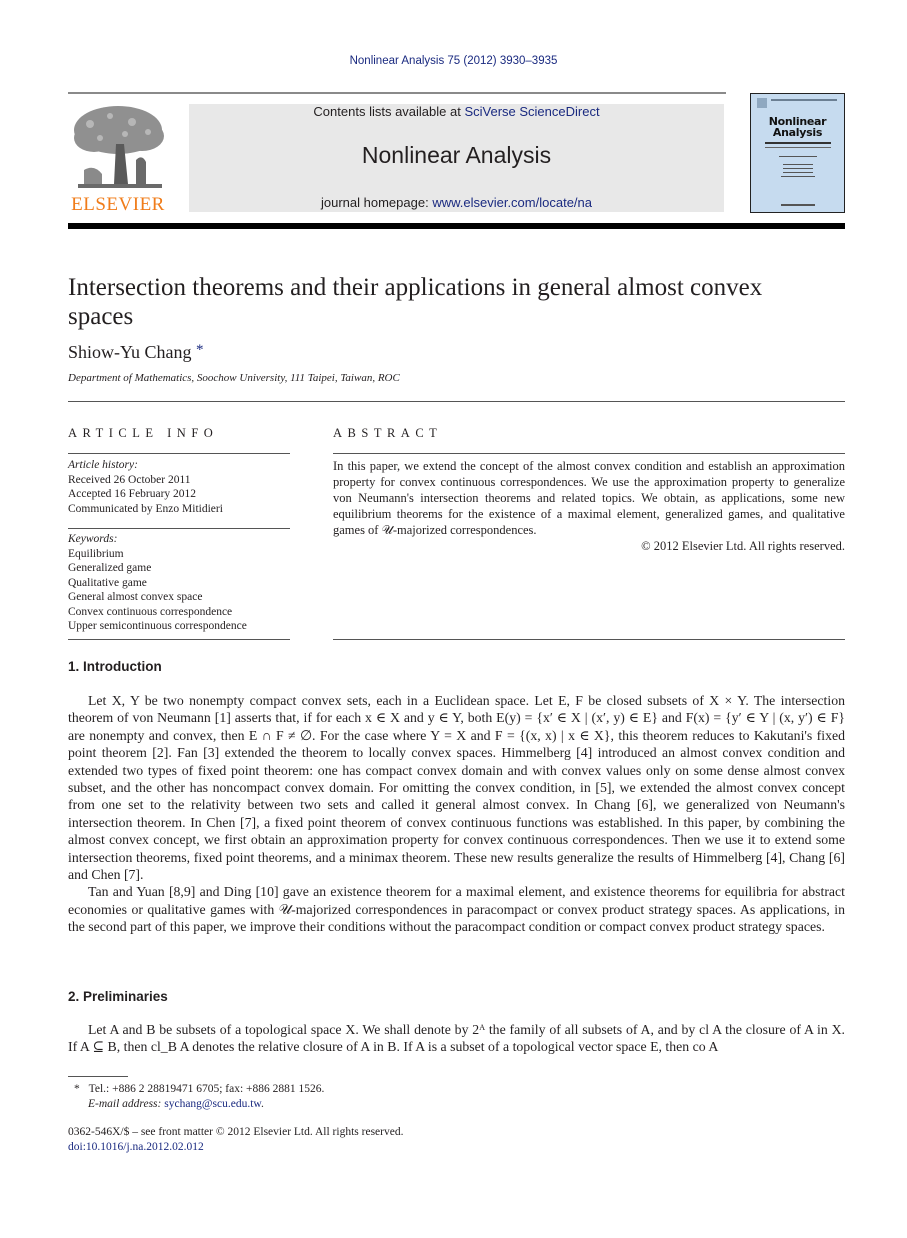 Image resolution: width=907 pixels, height=1238 pixels. What do you see at coordinates (804, 100) in the screenshot?
I see `cover-issue-line` at bounding box center [804, 100].